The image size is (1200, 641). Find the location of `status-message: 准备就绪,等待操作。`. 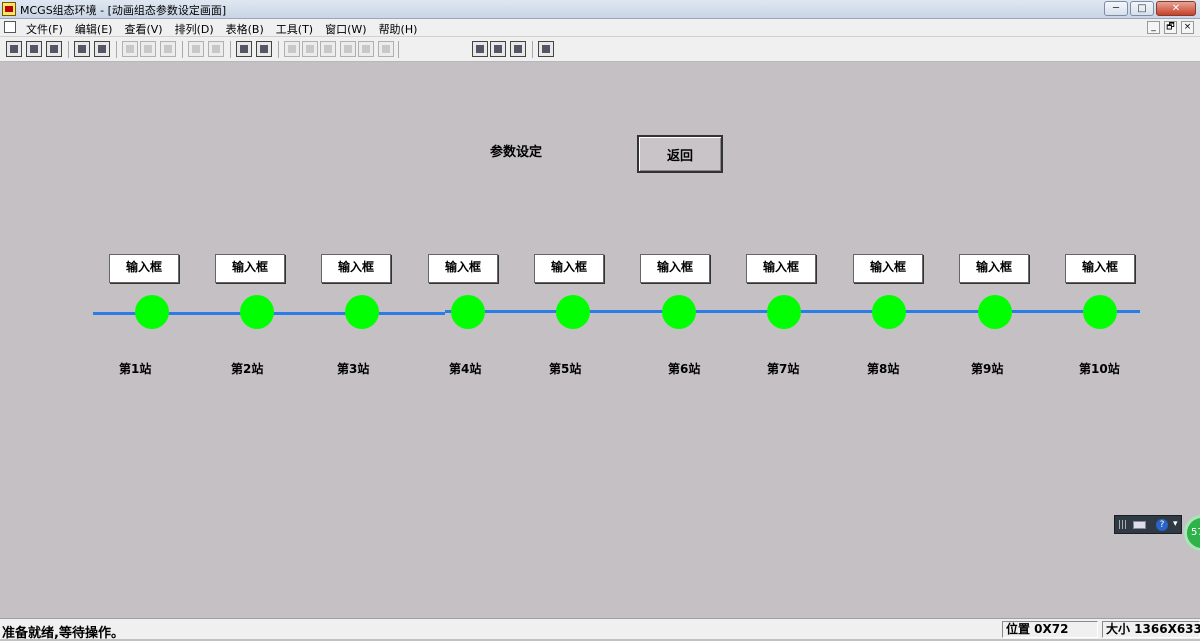

status-message: 准备就绪,等待操作。 is located at coordinates (63, 633).